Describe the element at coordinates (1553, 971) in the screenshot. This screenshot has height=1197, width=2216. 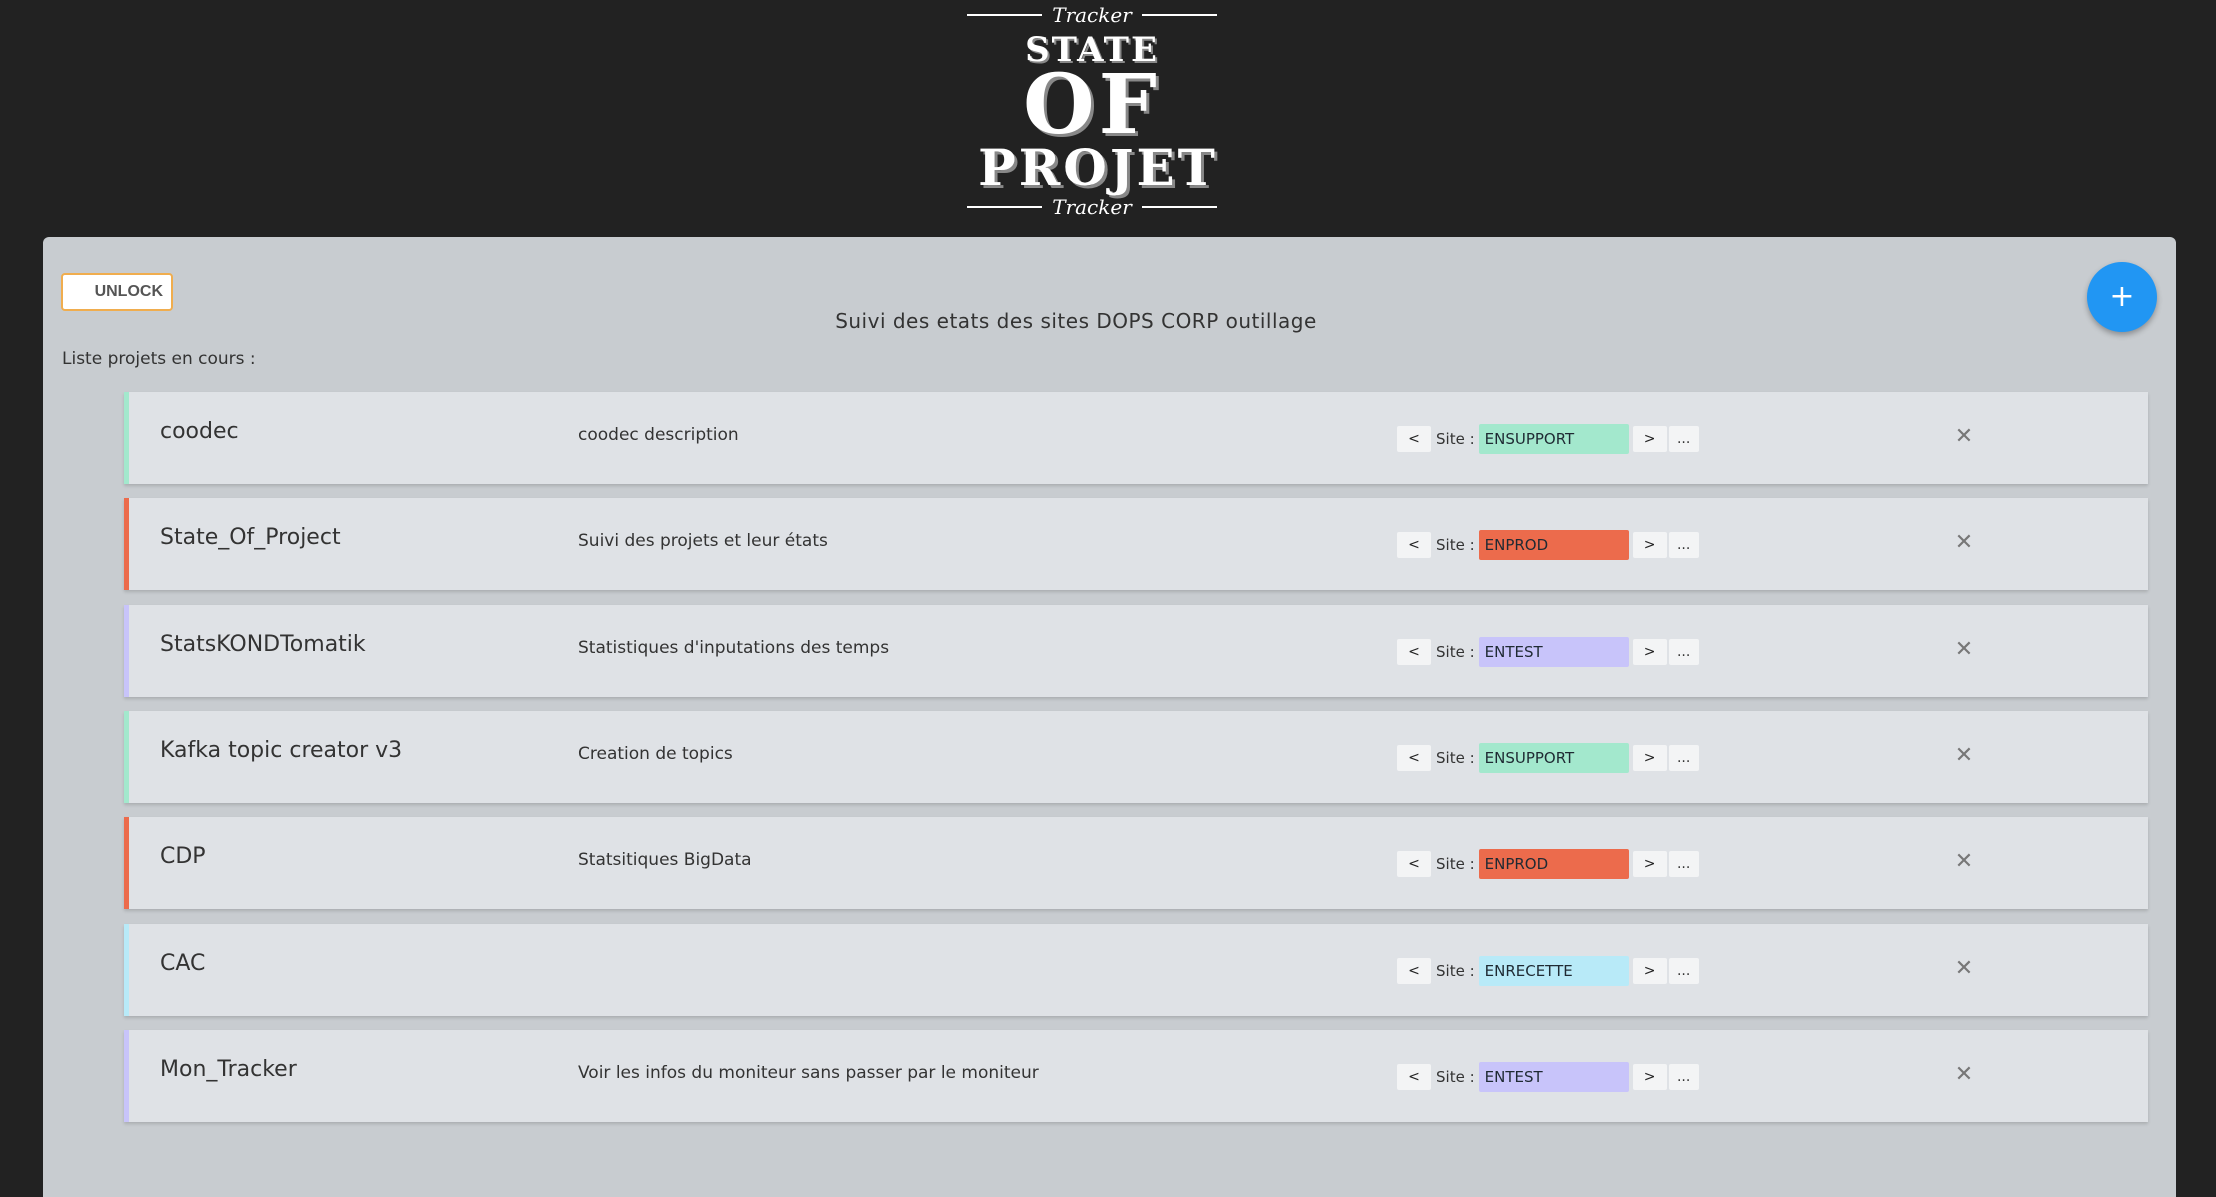
I see `state-badge: ENRECETTE` at that location.